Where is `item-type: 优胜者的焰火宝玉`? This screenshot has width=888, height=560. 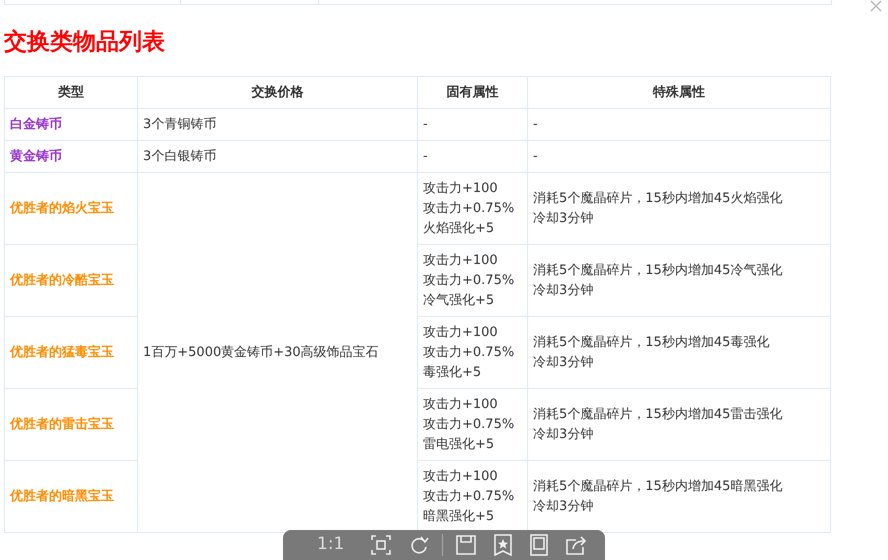 item-type: 优胜者的焰火宝玉 is located at coordinates (62, 208).